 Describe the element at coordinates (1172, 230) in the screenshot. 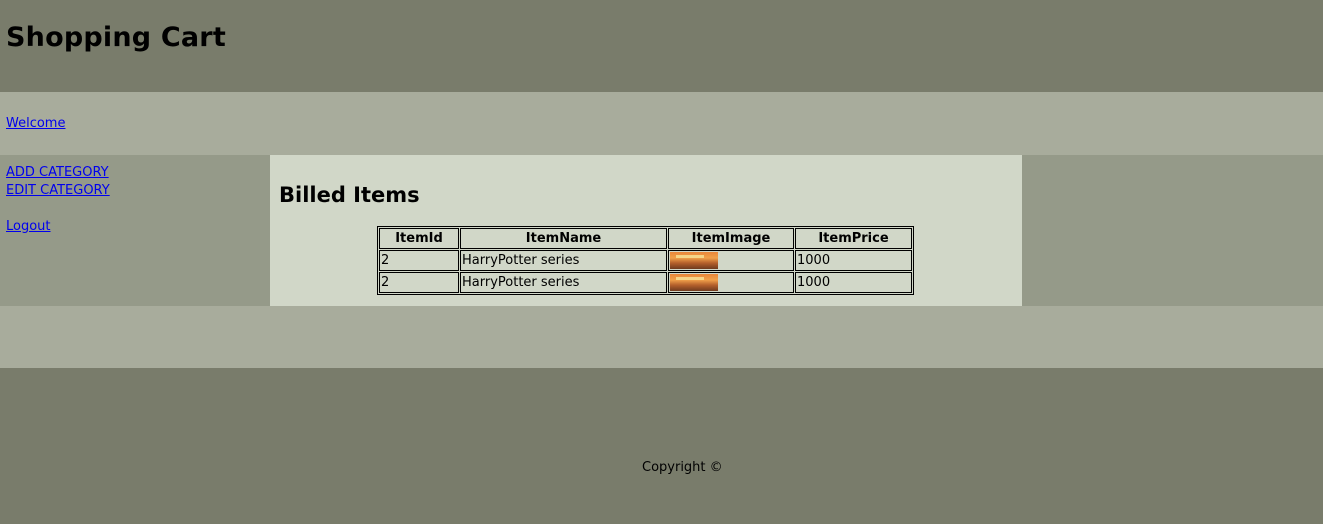

I see `right-column` at that location.